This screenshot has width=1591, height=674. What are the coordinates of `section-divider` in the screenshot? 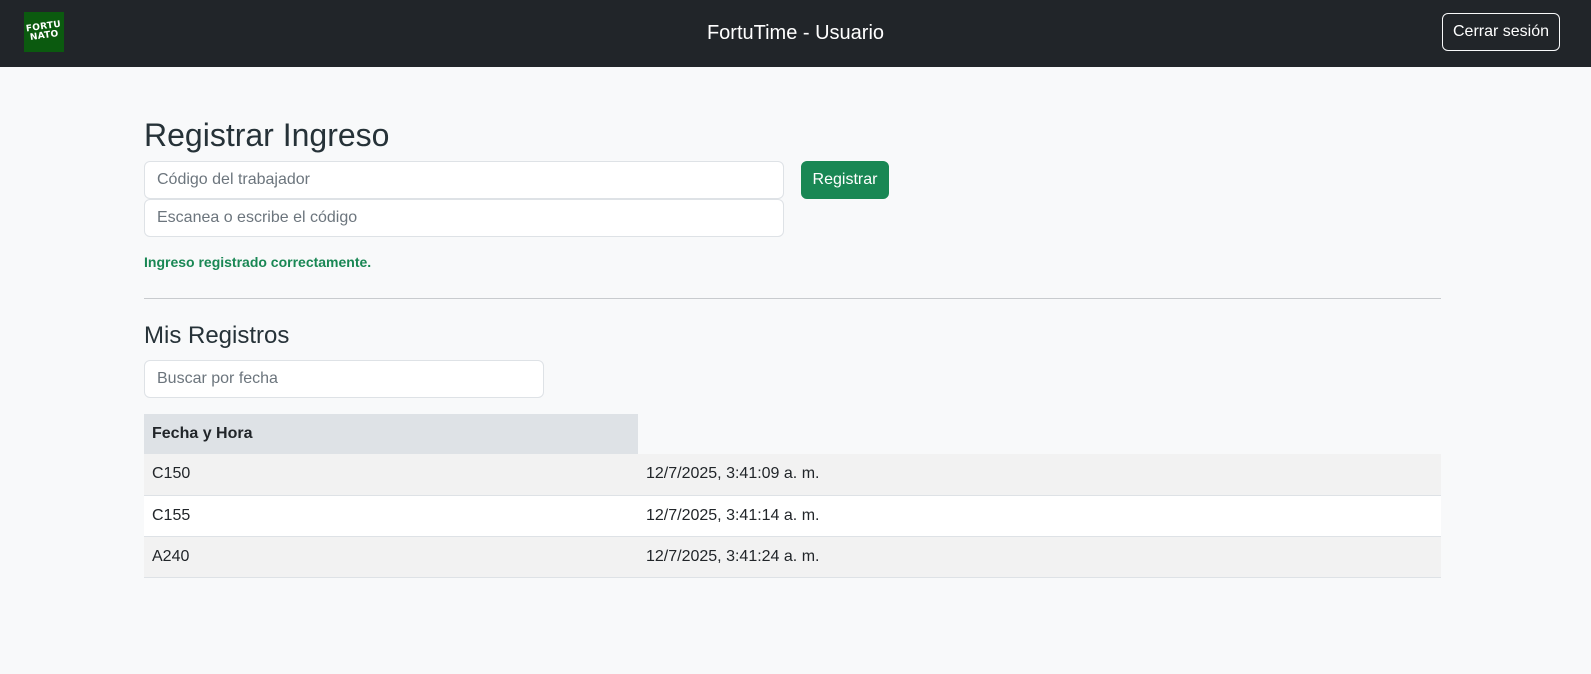 It's located at (792, 298).